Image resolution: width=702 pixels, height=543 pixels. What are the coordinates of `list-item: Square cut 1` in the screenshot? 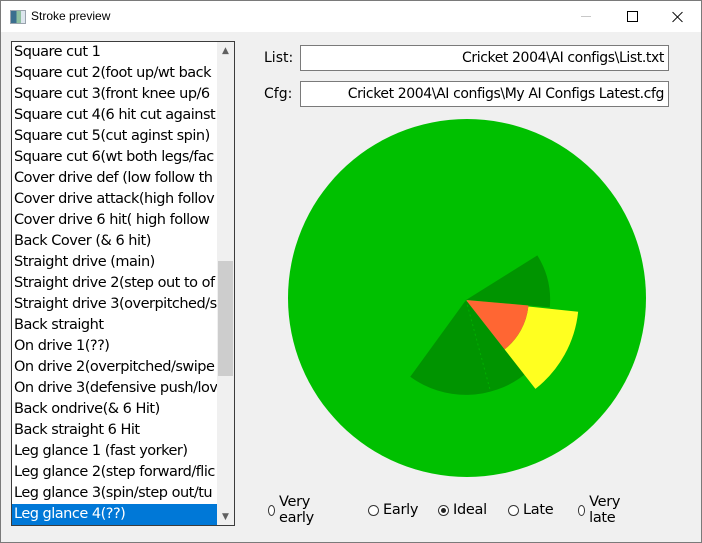 It's located at (114, 52).